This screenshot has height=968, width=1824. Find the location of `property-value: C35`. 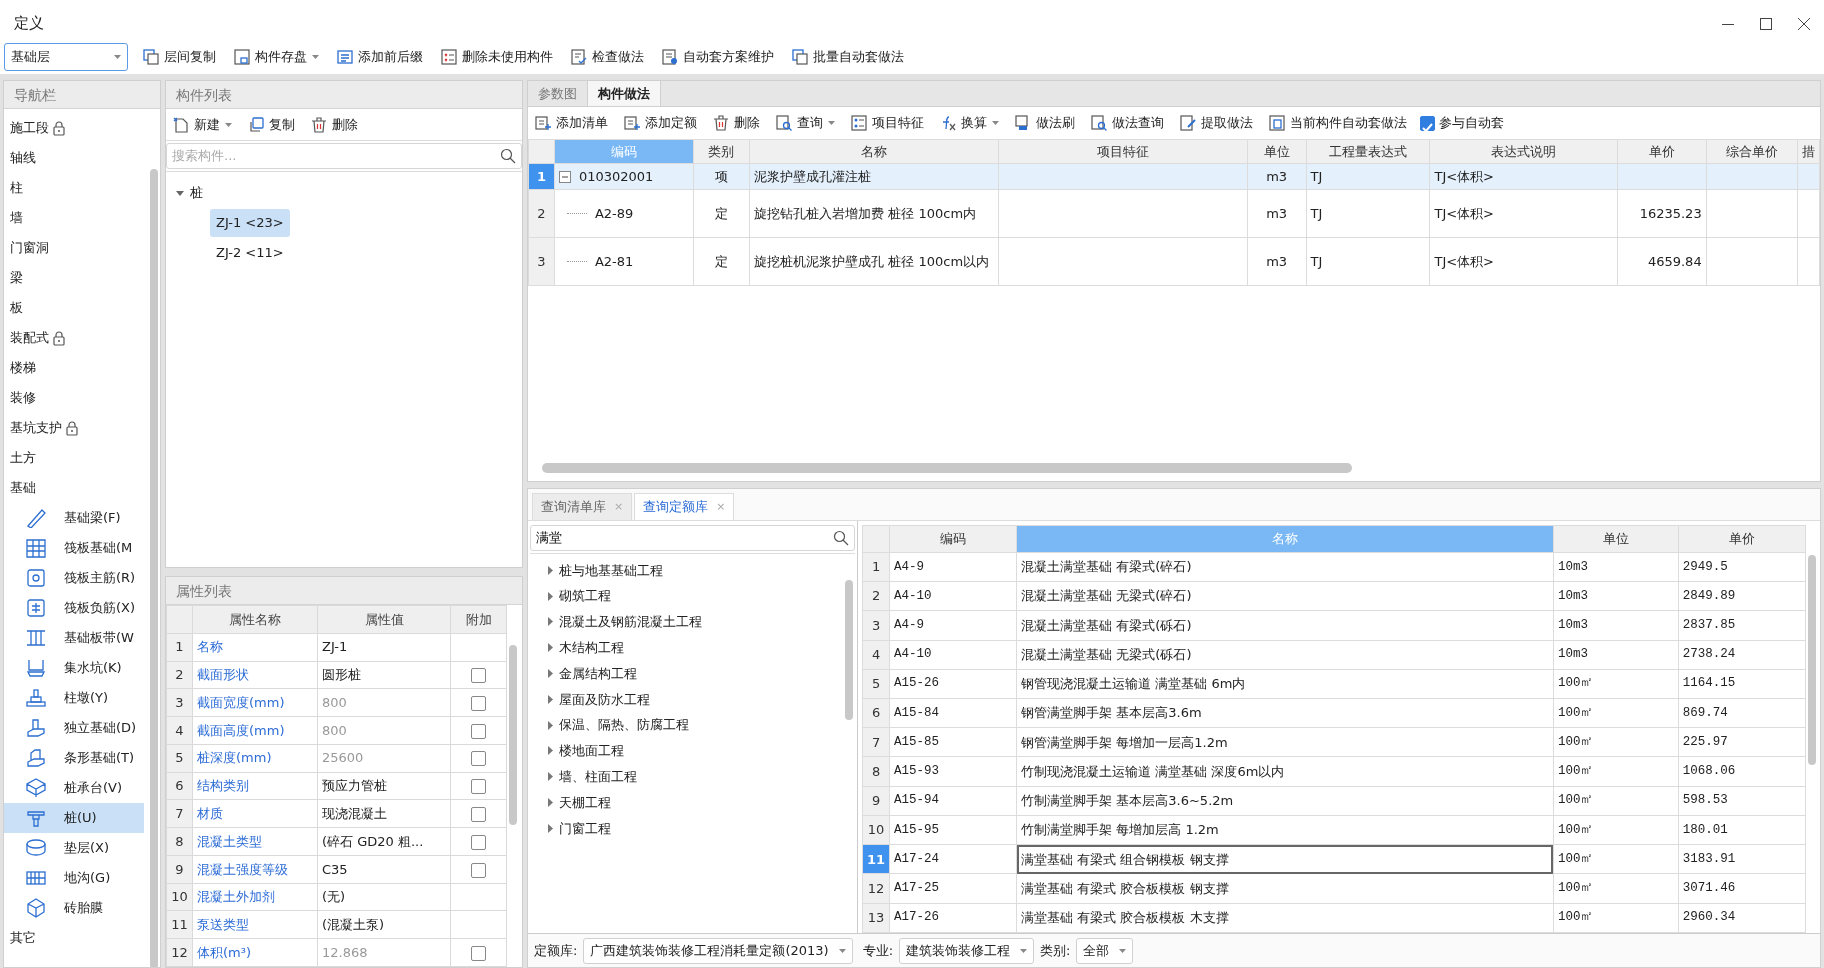

property-value: C35 is located at coordinates (384, 869).